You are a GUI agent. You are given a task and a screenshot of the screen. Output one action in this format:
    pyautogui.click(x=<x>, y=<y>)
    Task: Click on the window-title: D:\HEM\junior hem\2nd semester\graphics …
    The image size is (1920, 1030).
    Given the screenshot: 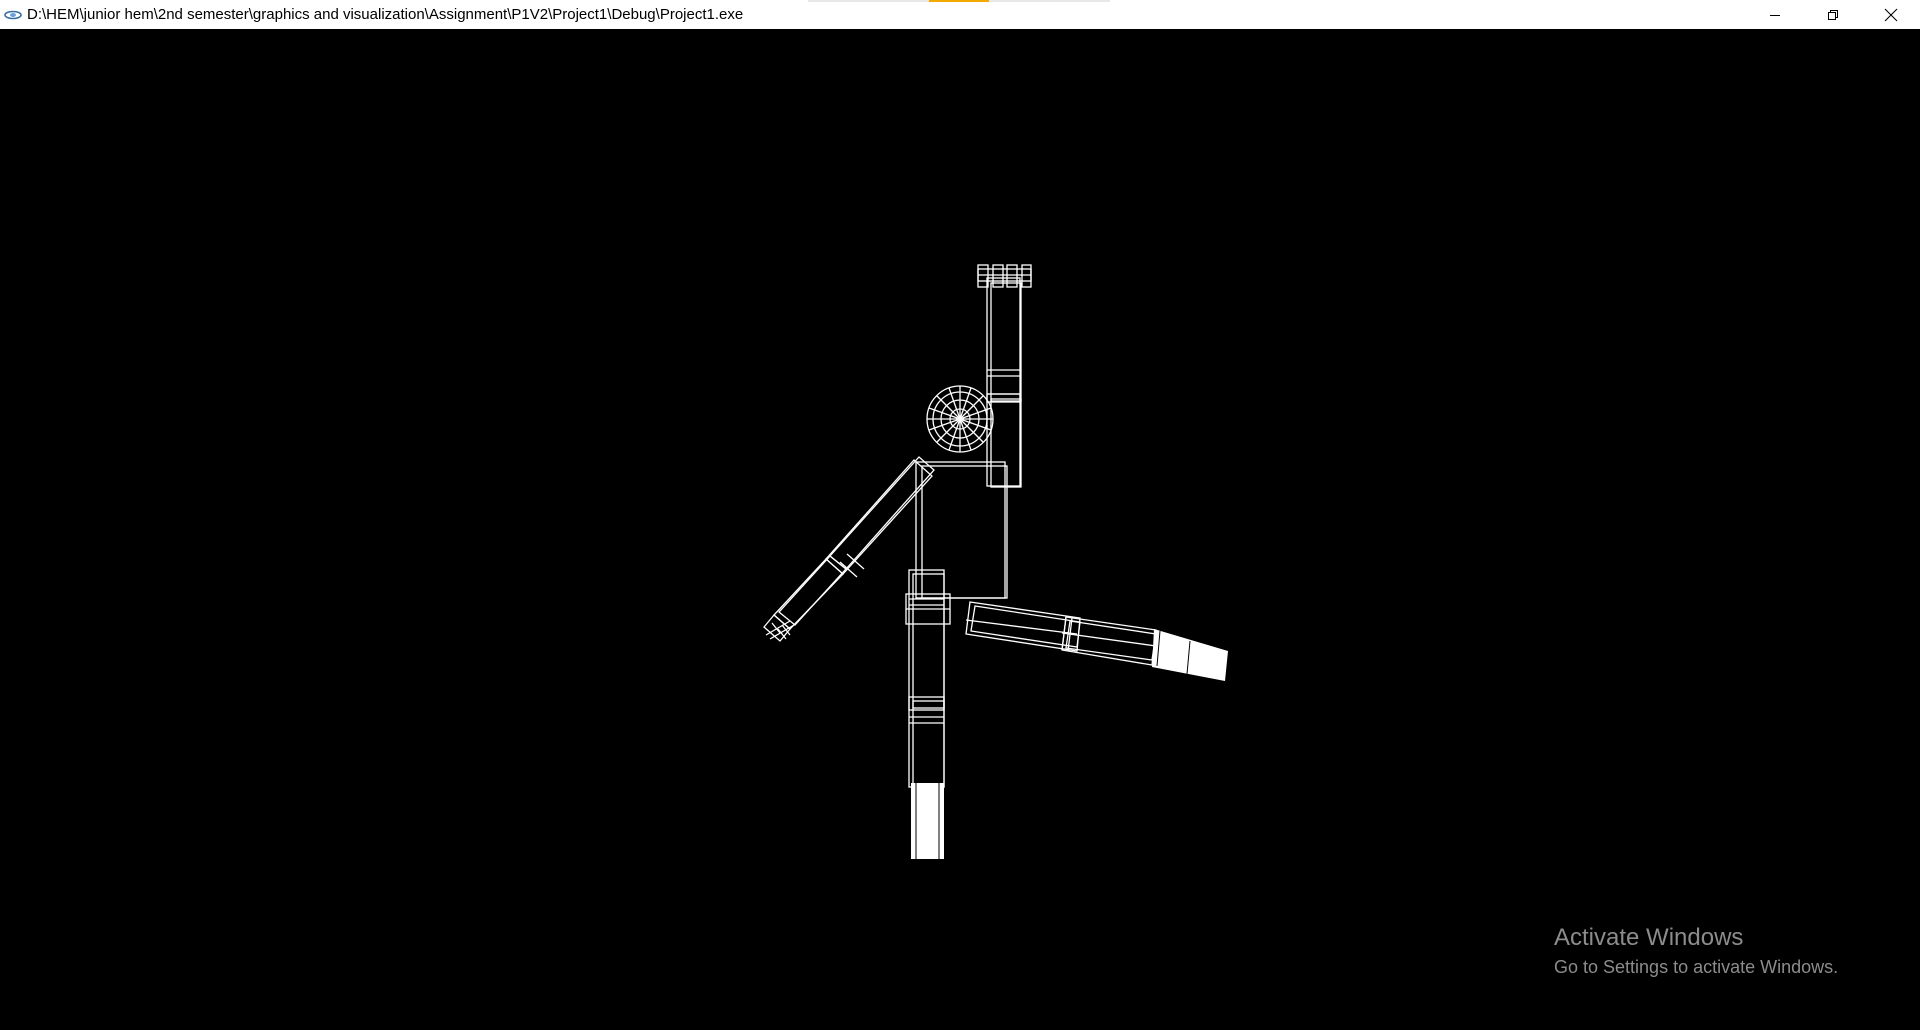 What is the action you would take?
    pyautogui.click(x=385, y=14)
    